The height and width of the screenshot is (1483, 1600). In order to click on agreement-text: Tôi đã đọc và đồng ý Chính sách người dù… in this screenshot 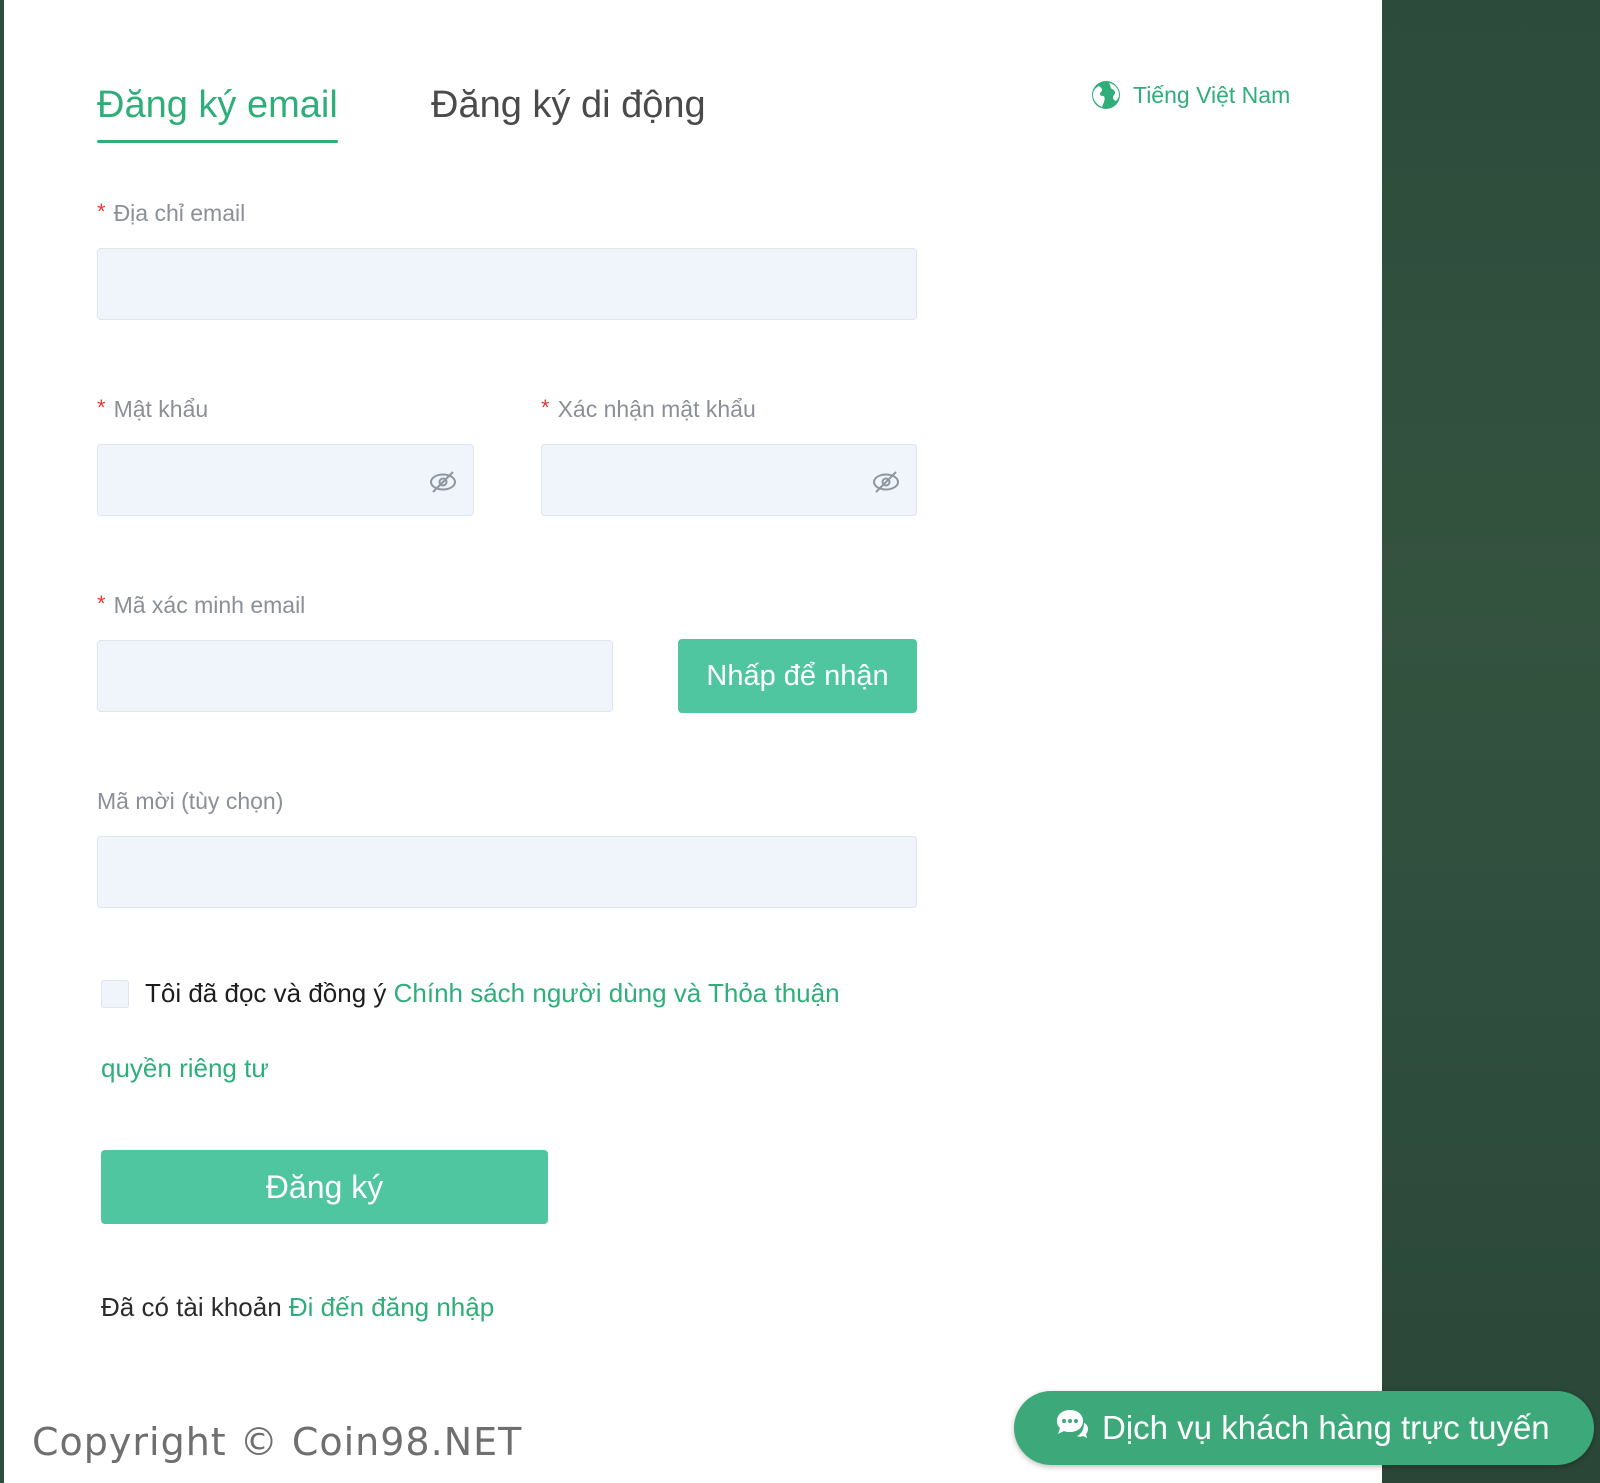, I will do `click(492, 993)`.